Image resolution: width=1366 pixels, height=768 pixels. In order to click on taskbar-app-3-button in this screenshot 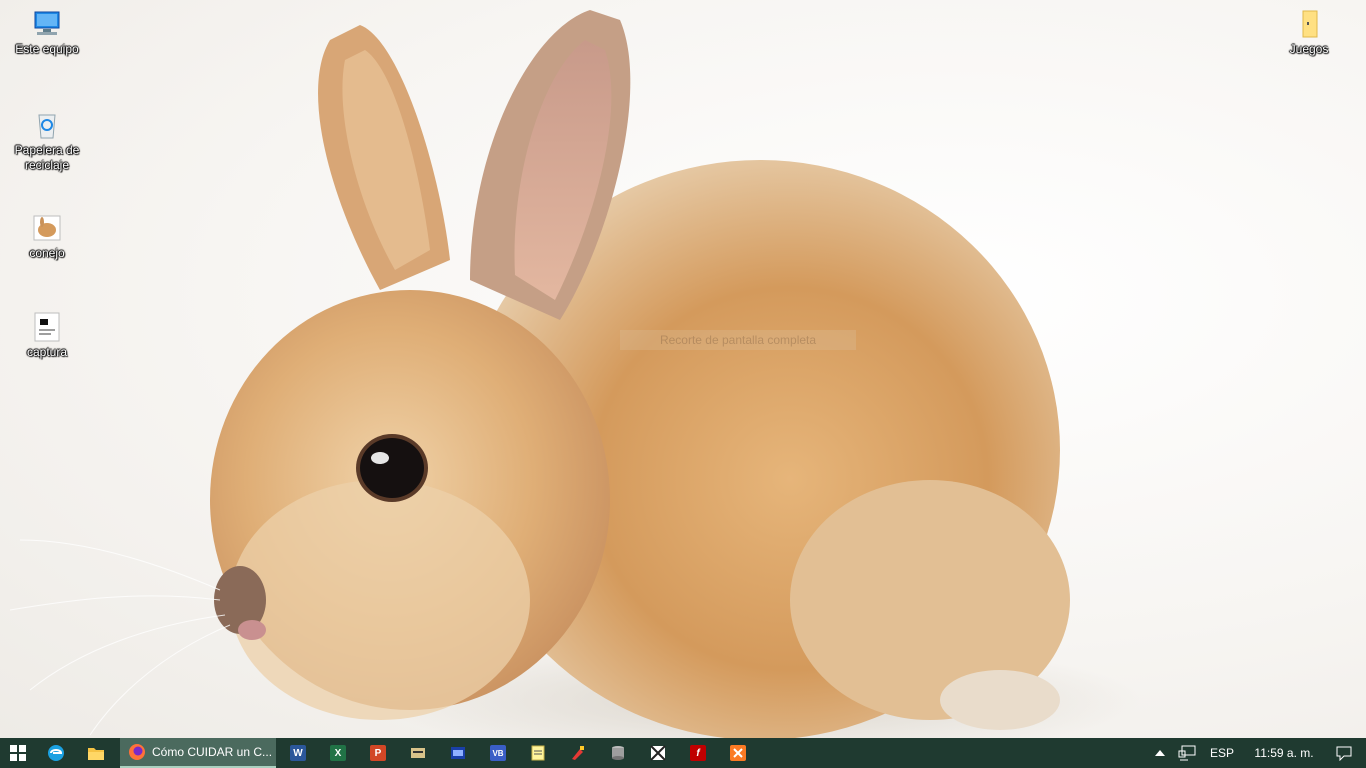, I will do `click(658, 753)`.